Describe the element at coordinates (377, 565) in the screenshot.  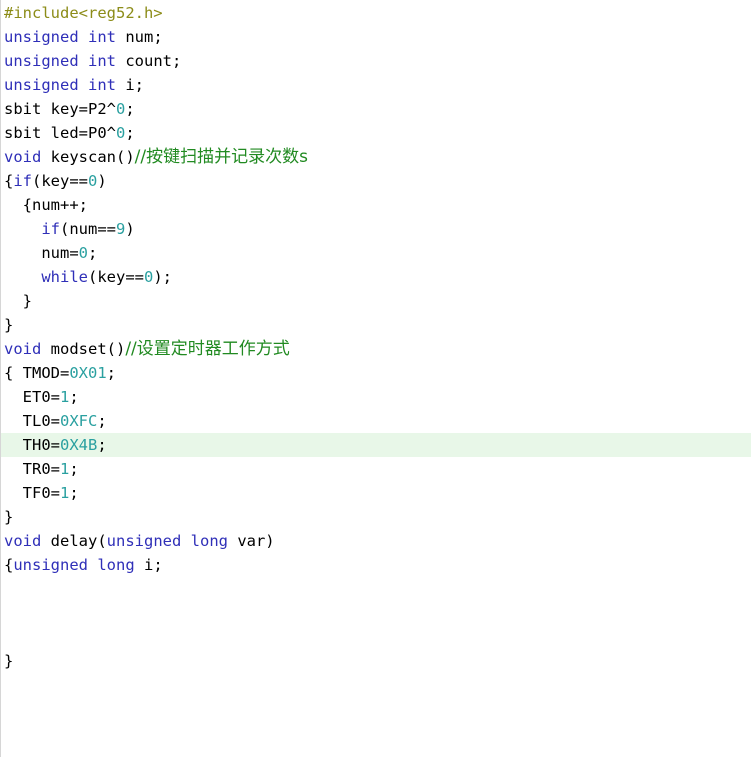
I see `code-line: {unsigned long i;` at that location.